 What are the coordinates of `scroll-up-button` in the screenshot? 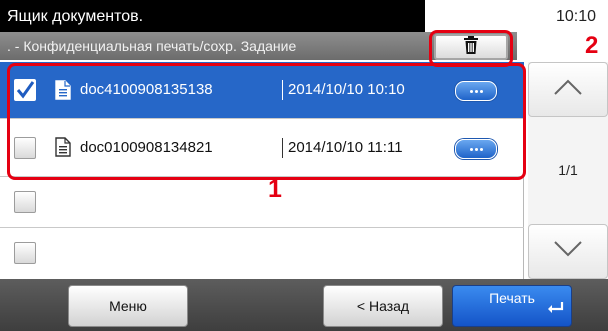 It's located at (568, 89).